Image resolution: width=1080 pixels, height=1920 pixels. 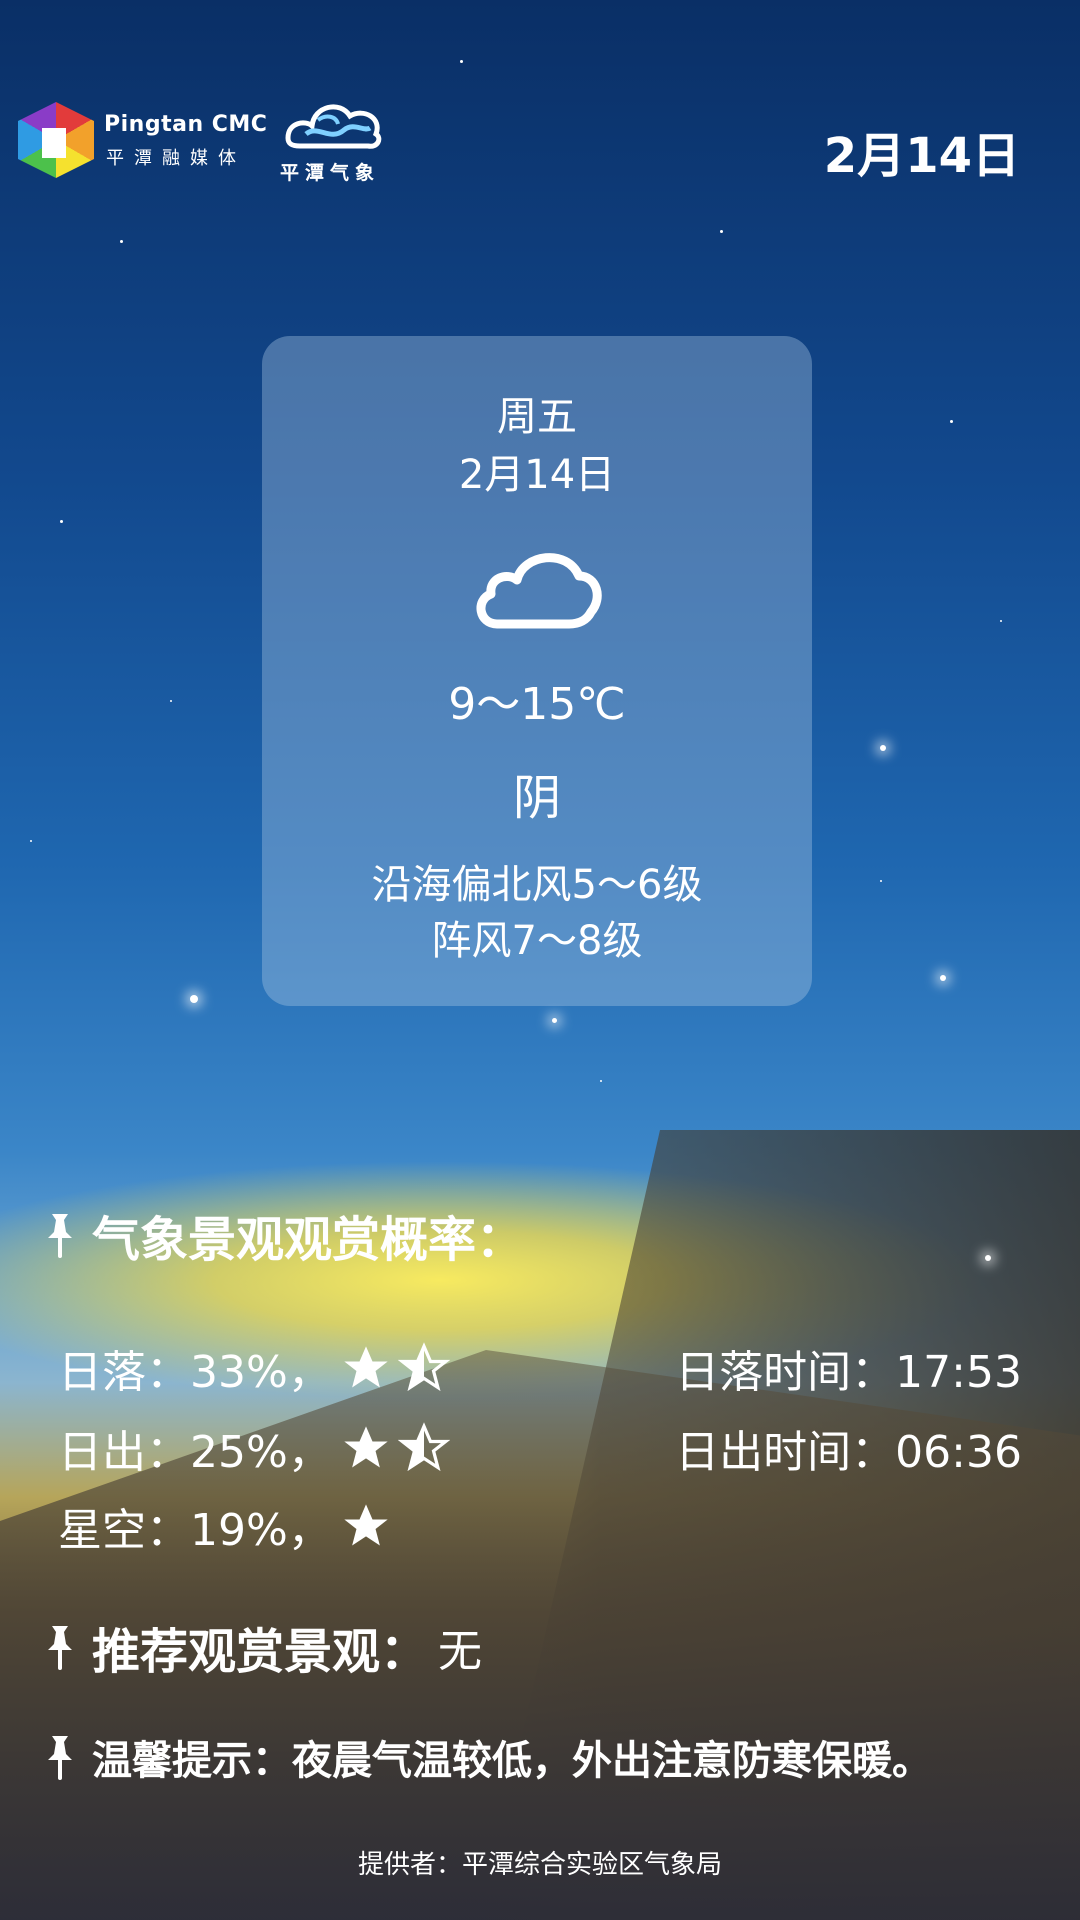 I want to click on recommend-section: 推荐观赏景观： 无, so click(x=260, y=1647).